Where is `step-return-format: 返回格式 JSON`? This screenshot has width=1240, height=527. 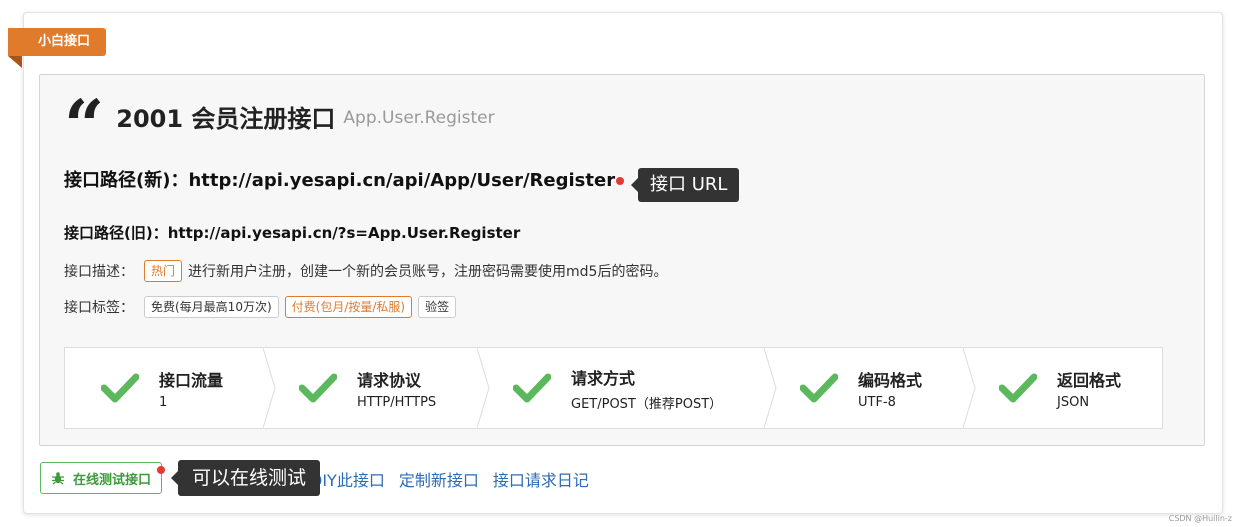
step-return-format: 返回格式 JSON is located at coordinates (1062, 388).